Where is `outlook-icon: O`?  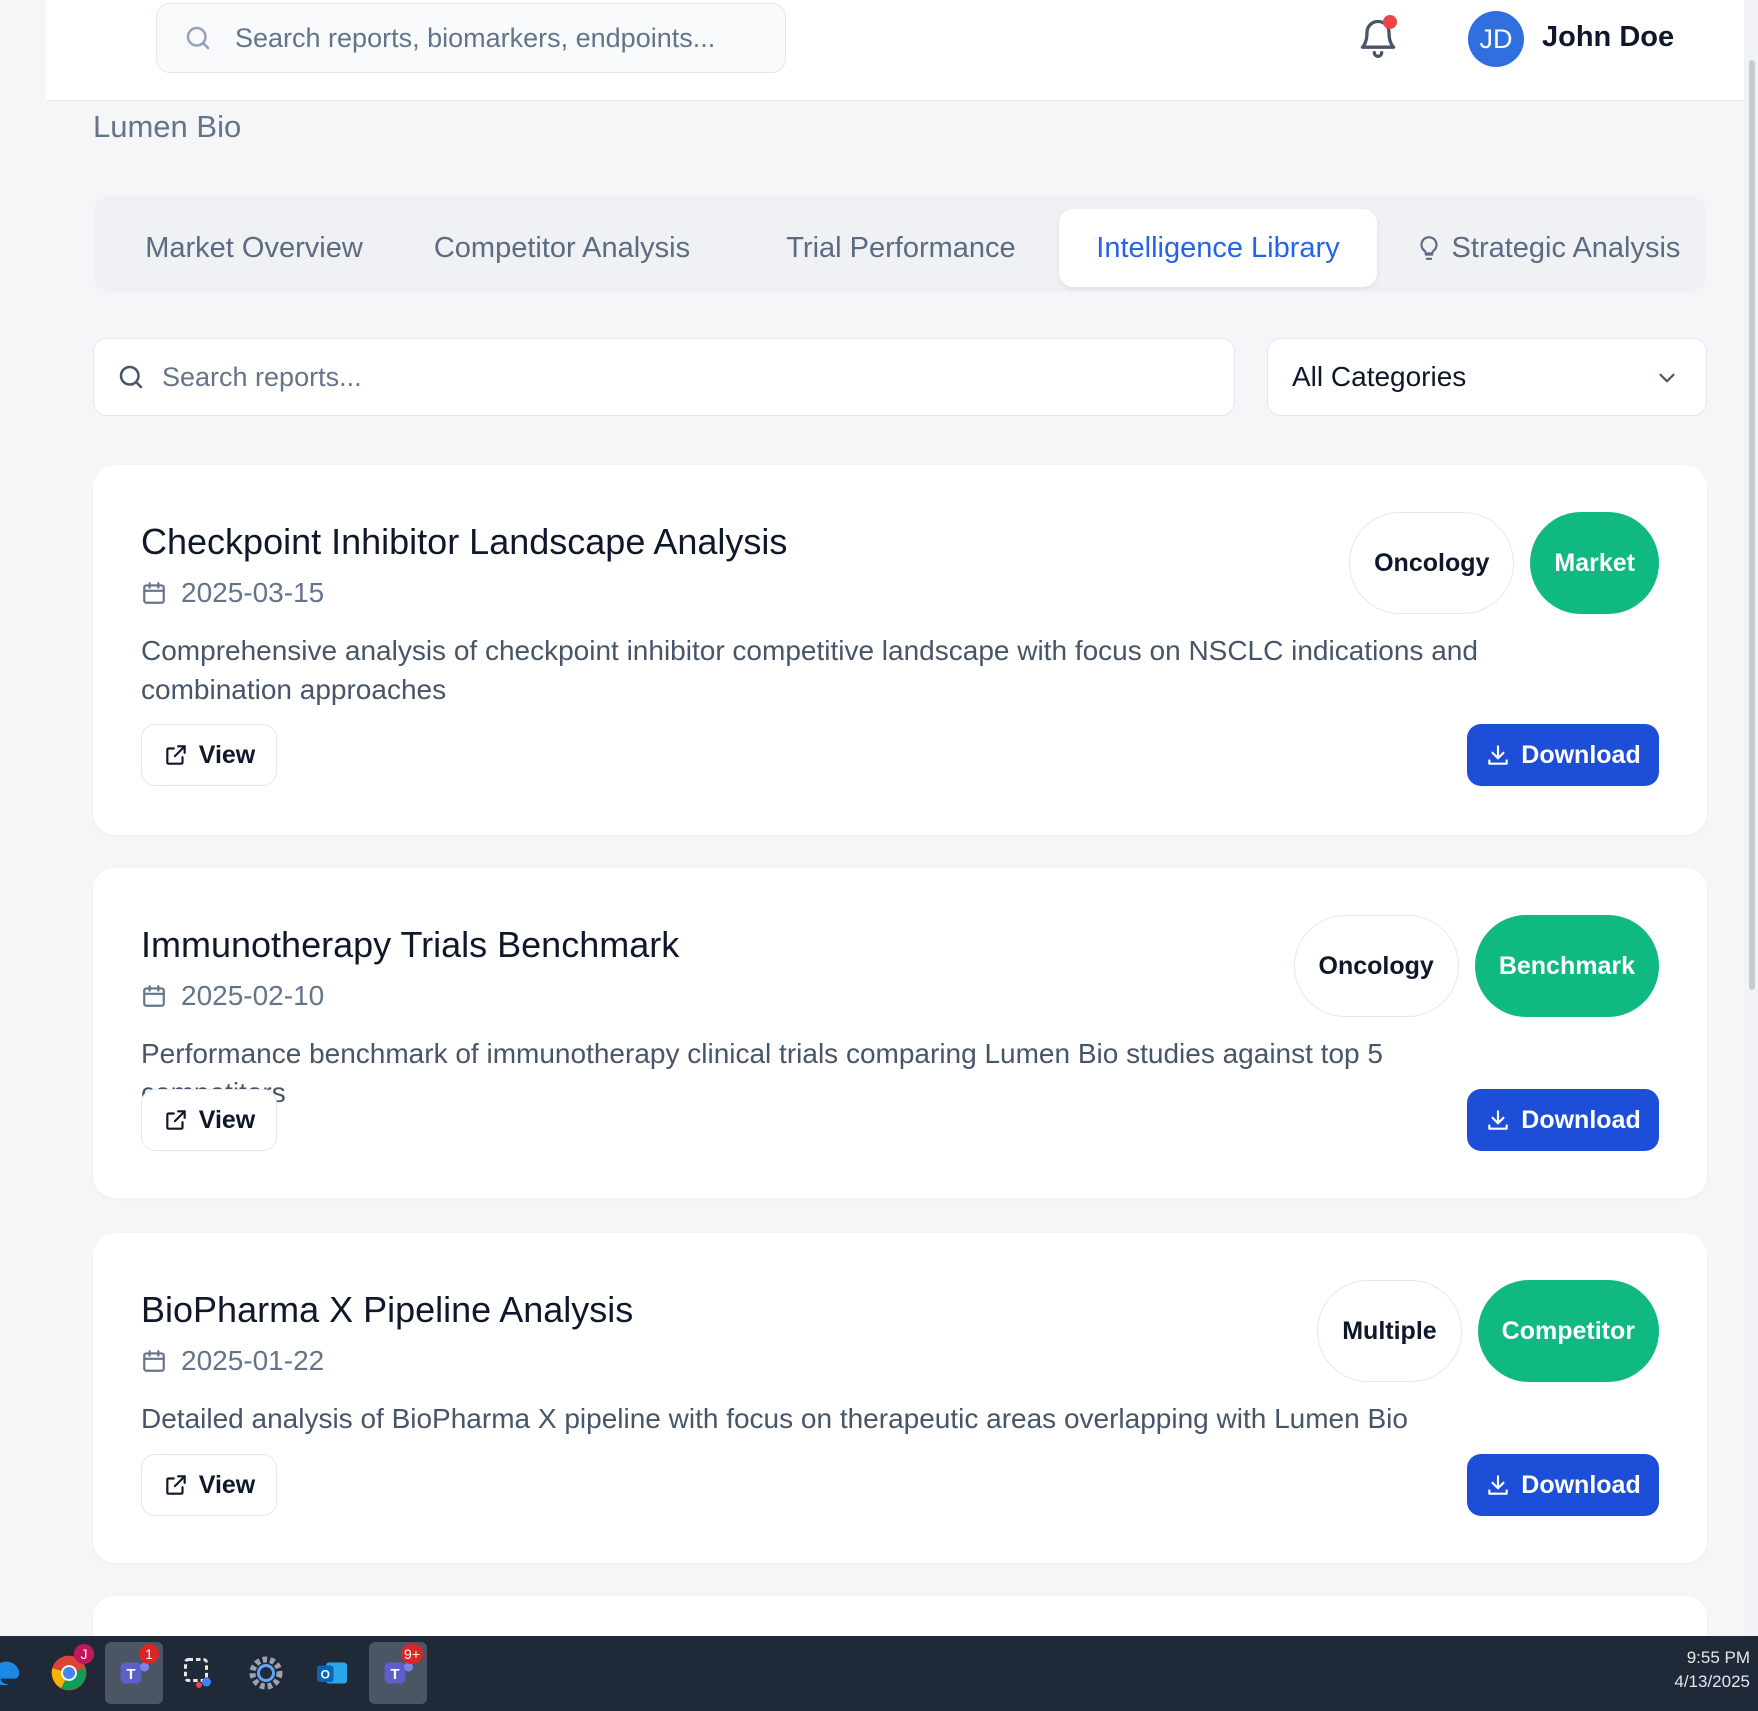
outlook-icon: O is located at coordinates (332, 1673).